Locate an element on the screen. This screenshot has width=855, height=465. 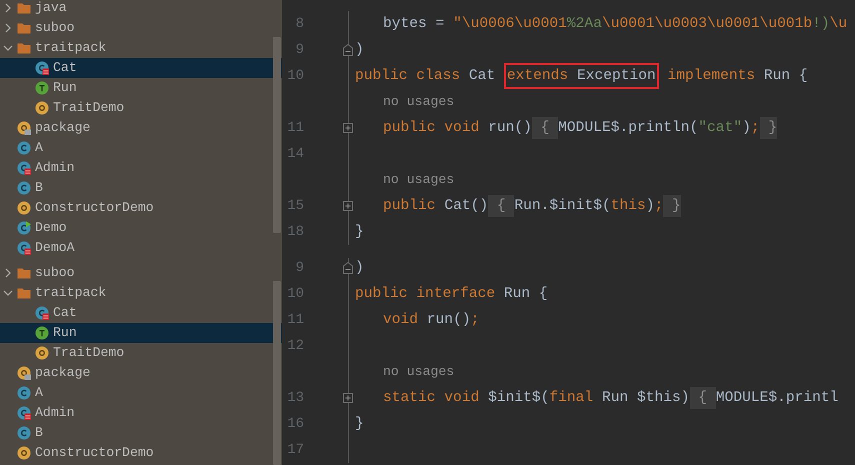
code-text: public void run() is located at coordinates (457, 128).